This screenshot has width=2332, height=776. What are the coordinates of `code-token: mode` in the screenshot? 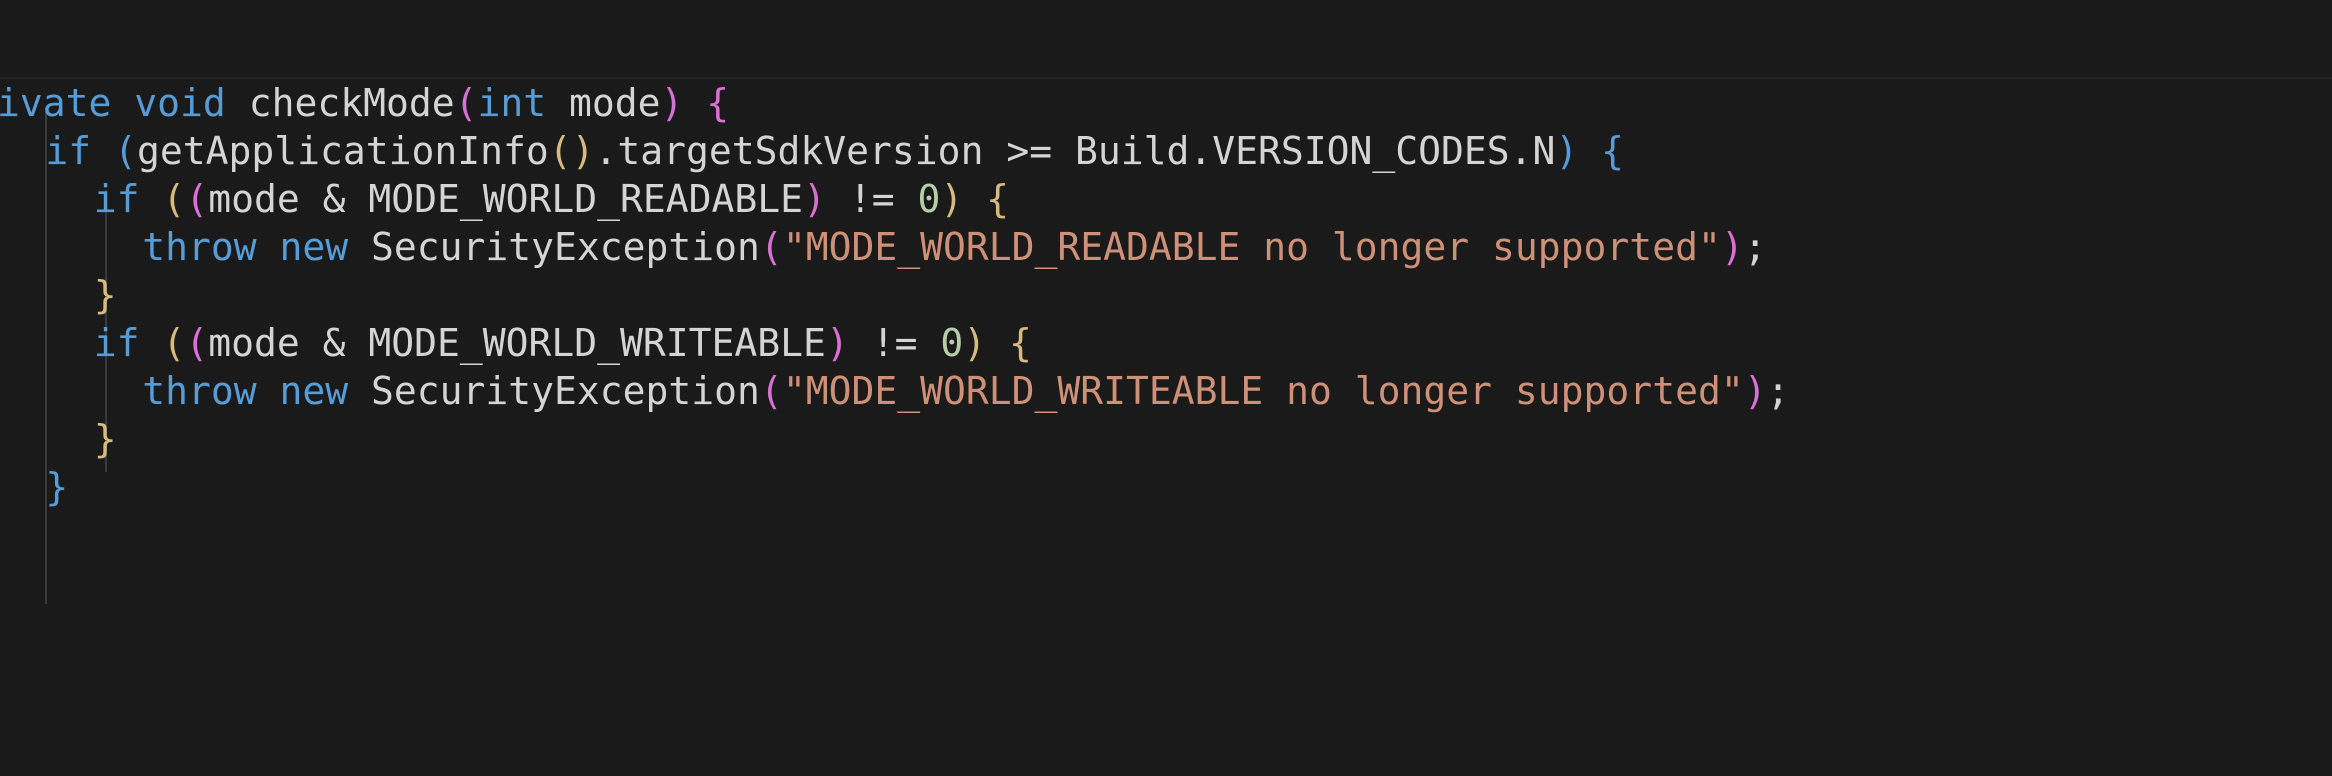 It's located at (603, 103).